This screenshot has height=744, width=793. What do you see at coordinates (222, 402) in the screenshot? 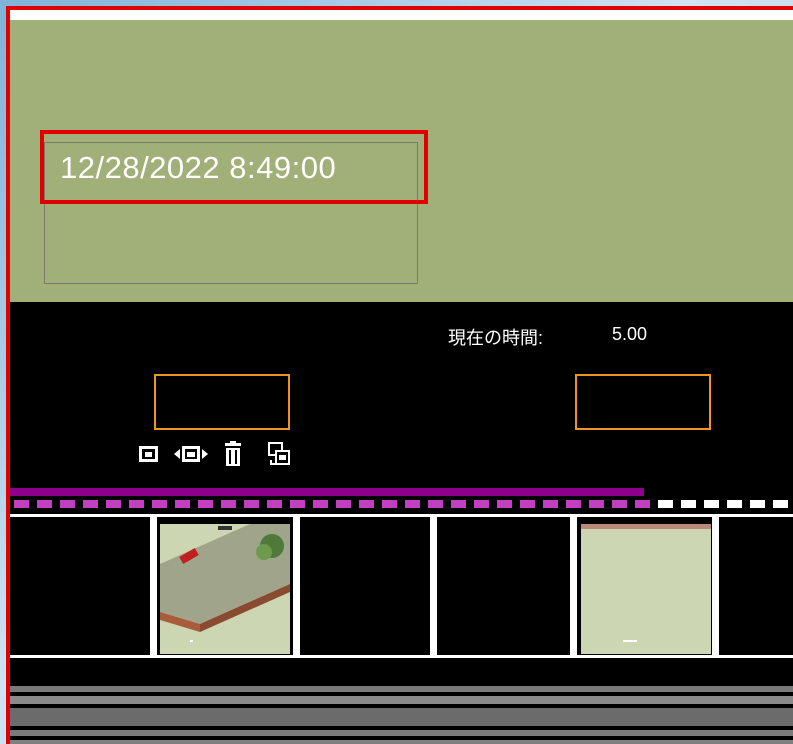
I see `marker-box-left` at bounding box center [222, 402].